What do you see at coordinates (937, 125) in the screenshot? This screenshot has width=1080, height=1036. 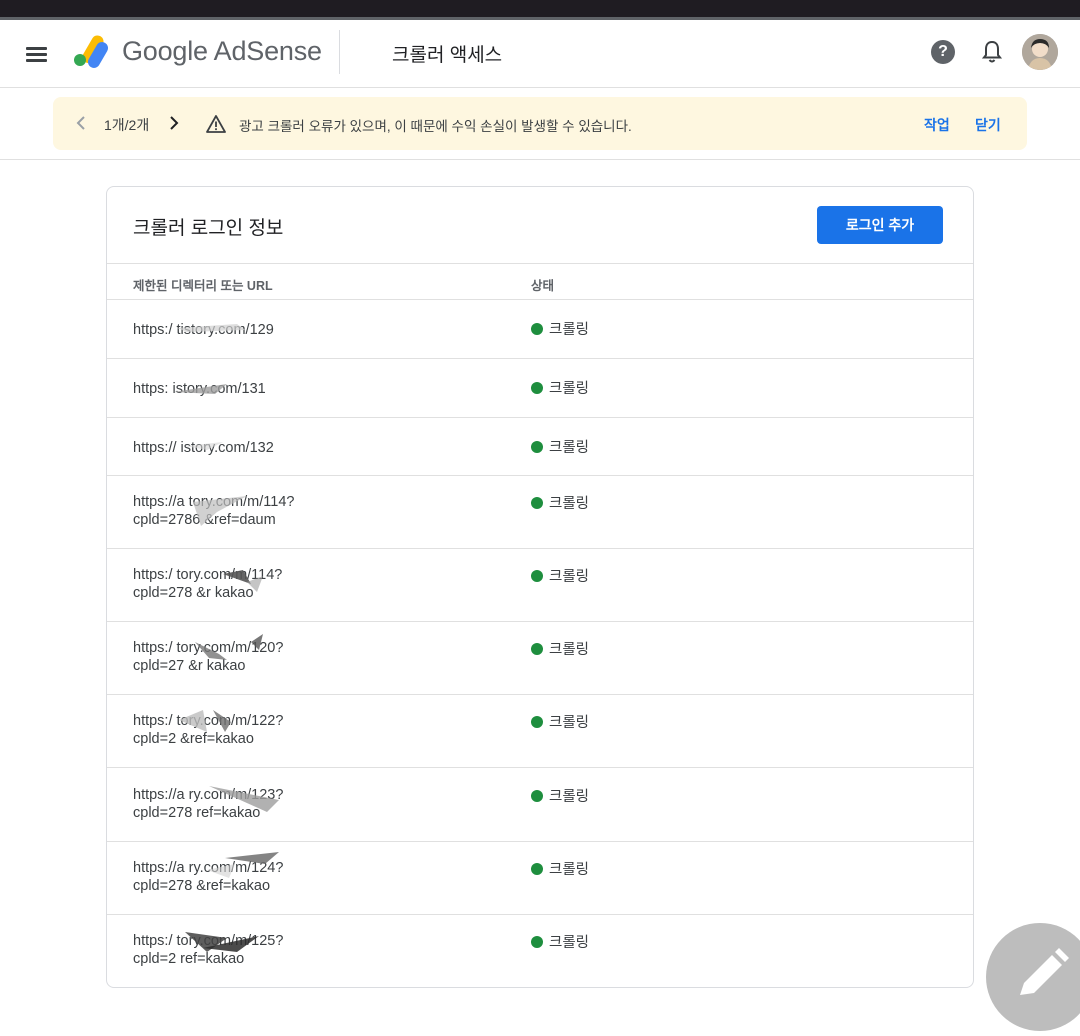 I see `banner-action-button: 작업` at bounding box center [937, 125].